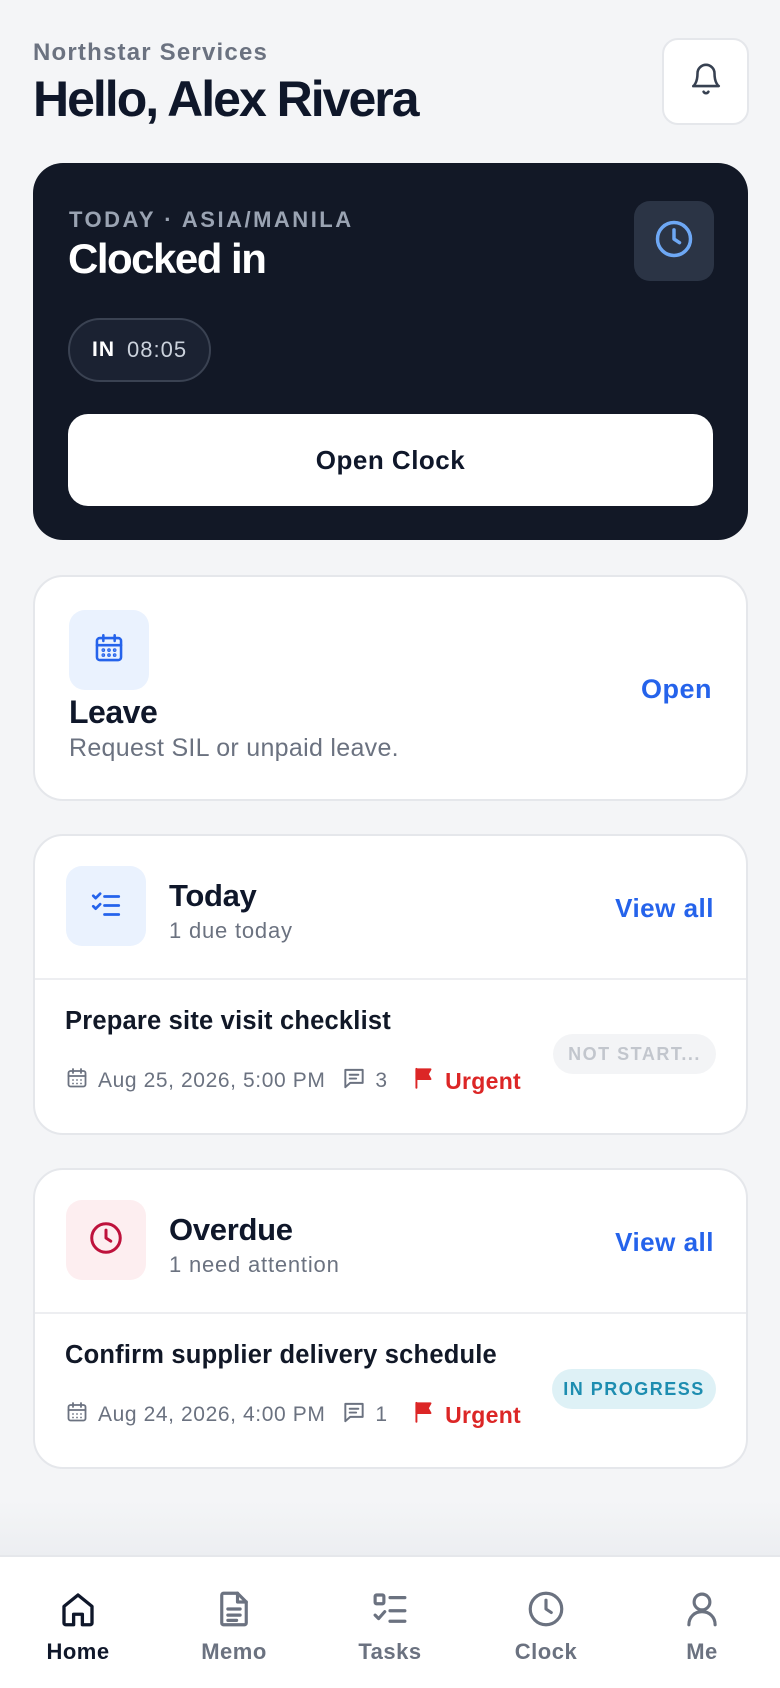 This screenshot has width=780, height=1688. What do you see at coordinates (78, 1651) in the screenshot?
I see `nav-label: Home` at bounding box center [78, 1651].